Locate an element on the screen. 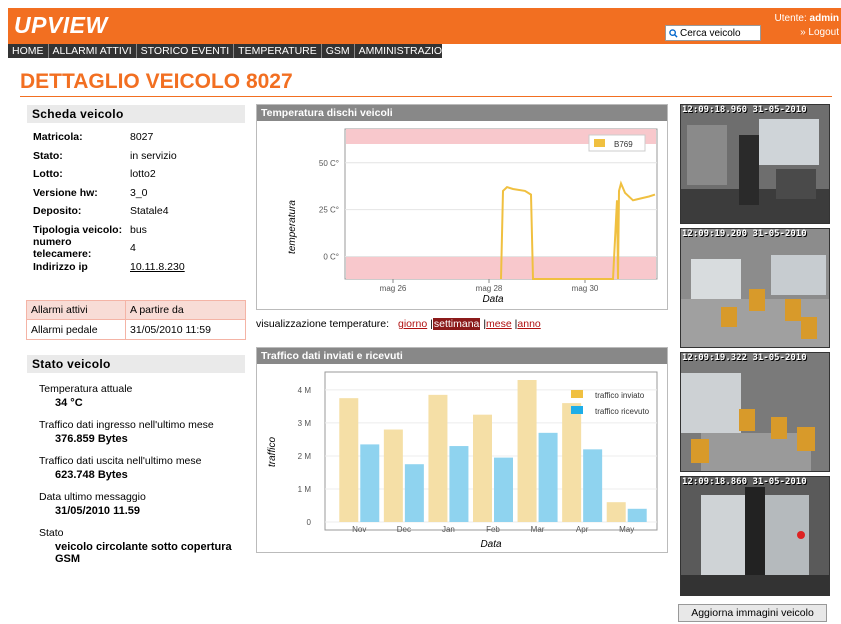 Image resolution: width=841 pixels, height=624 pixels. legend-swatch-ricevuto is located at coordinates (577, 410).